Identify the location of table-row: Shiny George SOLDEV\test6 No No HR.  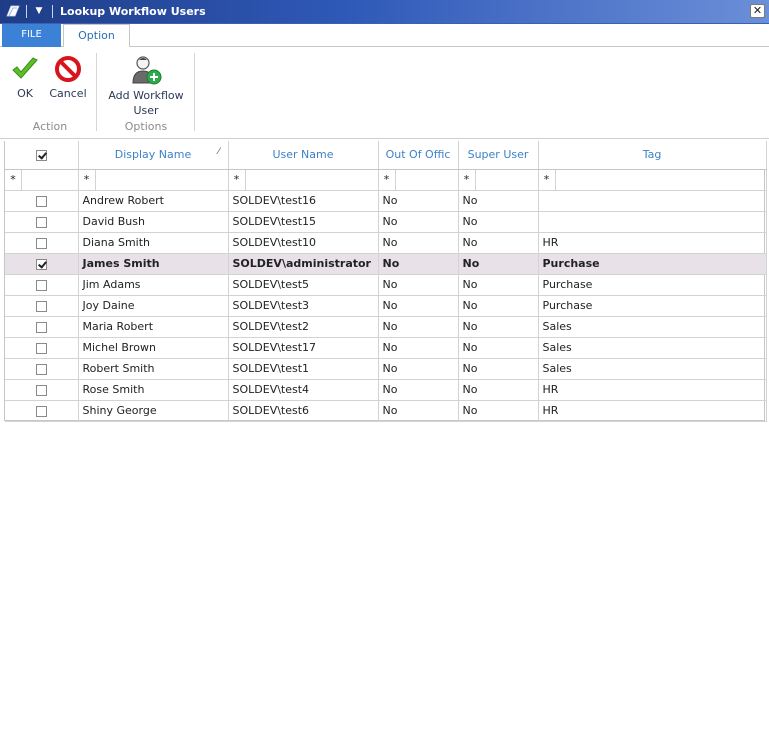
(386, 411).